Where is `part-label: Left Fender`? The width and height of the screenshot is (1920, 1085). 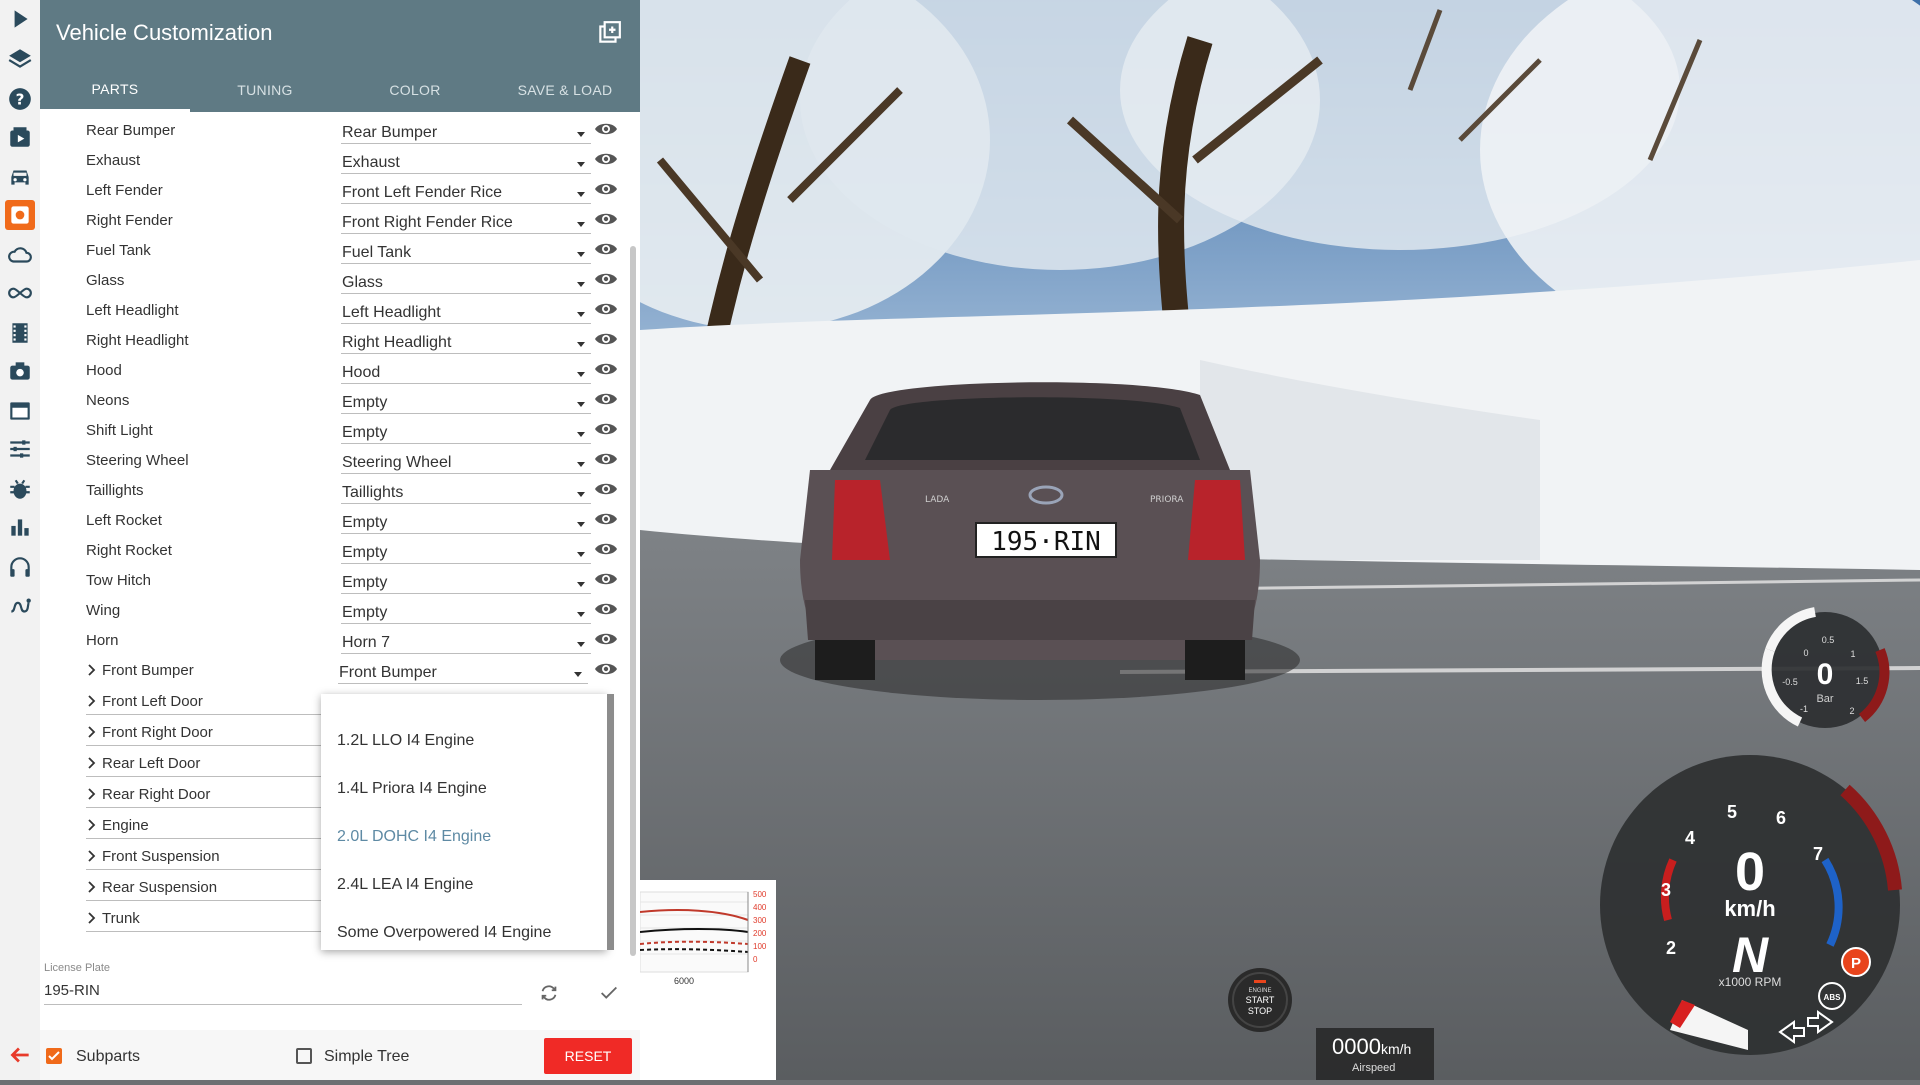
part-label: Left Fender is located at coordinates (124, 190).